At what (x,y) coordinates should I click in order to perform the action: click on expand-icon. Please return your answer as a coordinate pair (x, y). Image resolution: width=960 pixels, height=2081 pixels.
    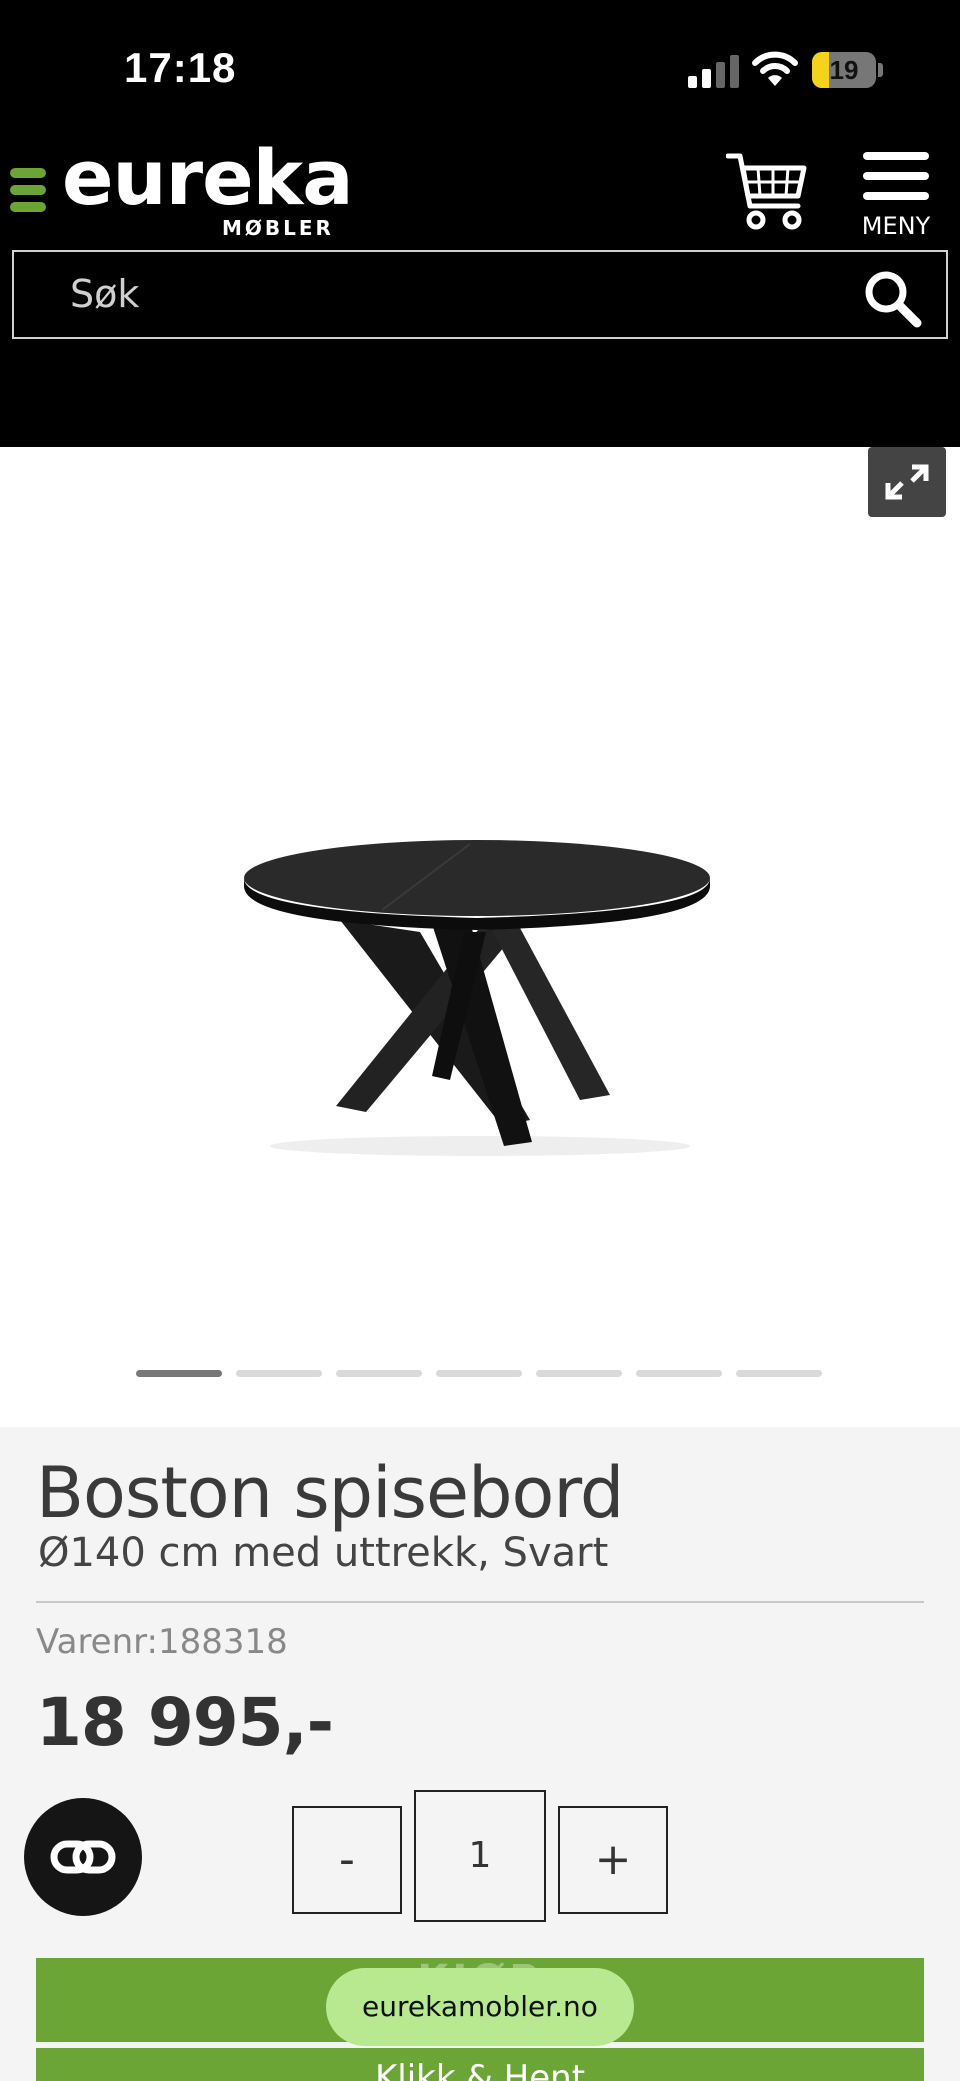
    Looking at the image, I should click on (907, 482).